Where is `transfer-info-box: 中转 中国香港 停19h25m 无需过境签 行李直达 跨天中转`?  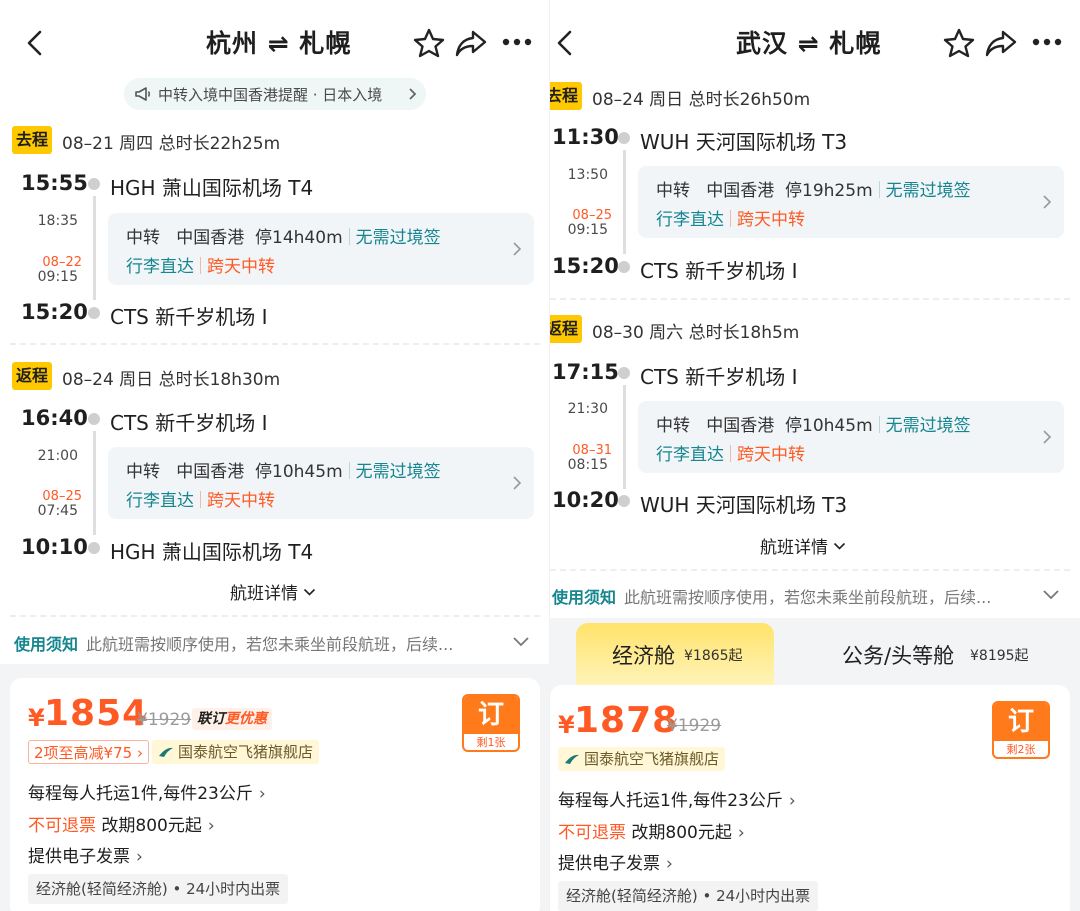
transfer-info-box: 中转 中国香港 停19h25m 无需过境签 行李直达 跨天中转 is located at coordinates (851, 202).